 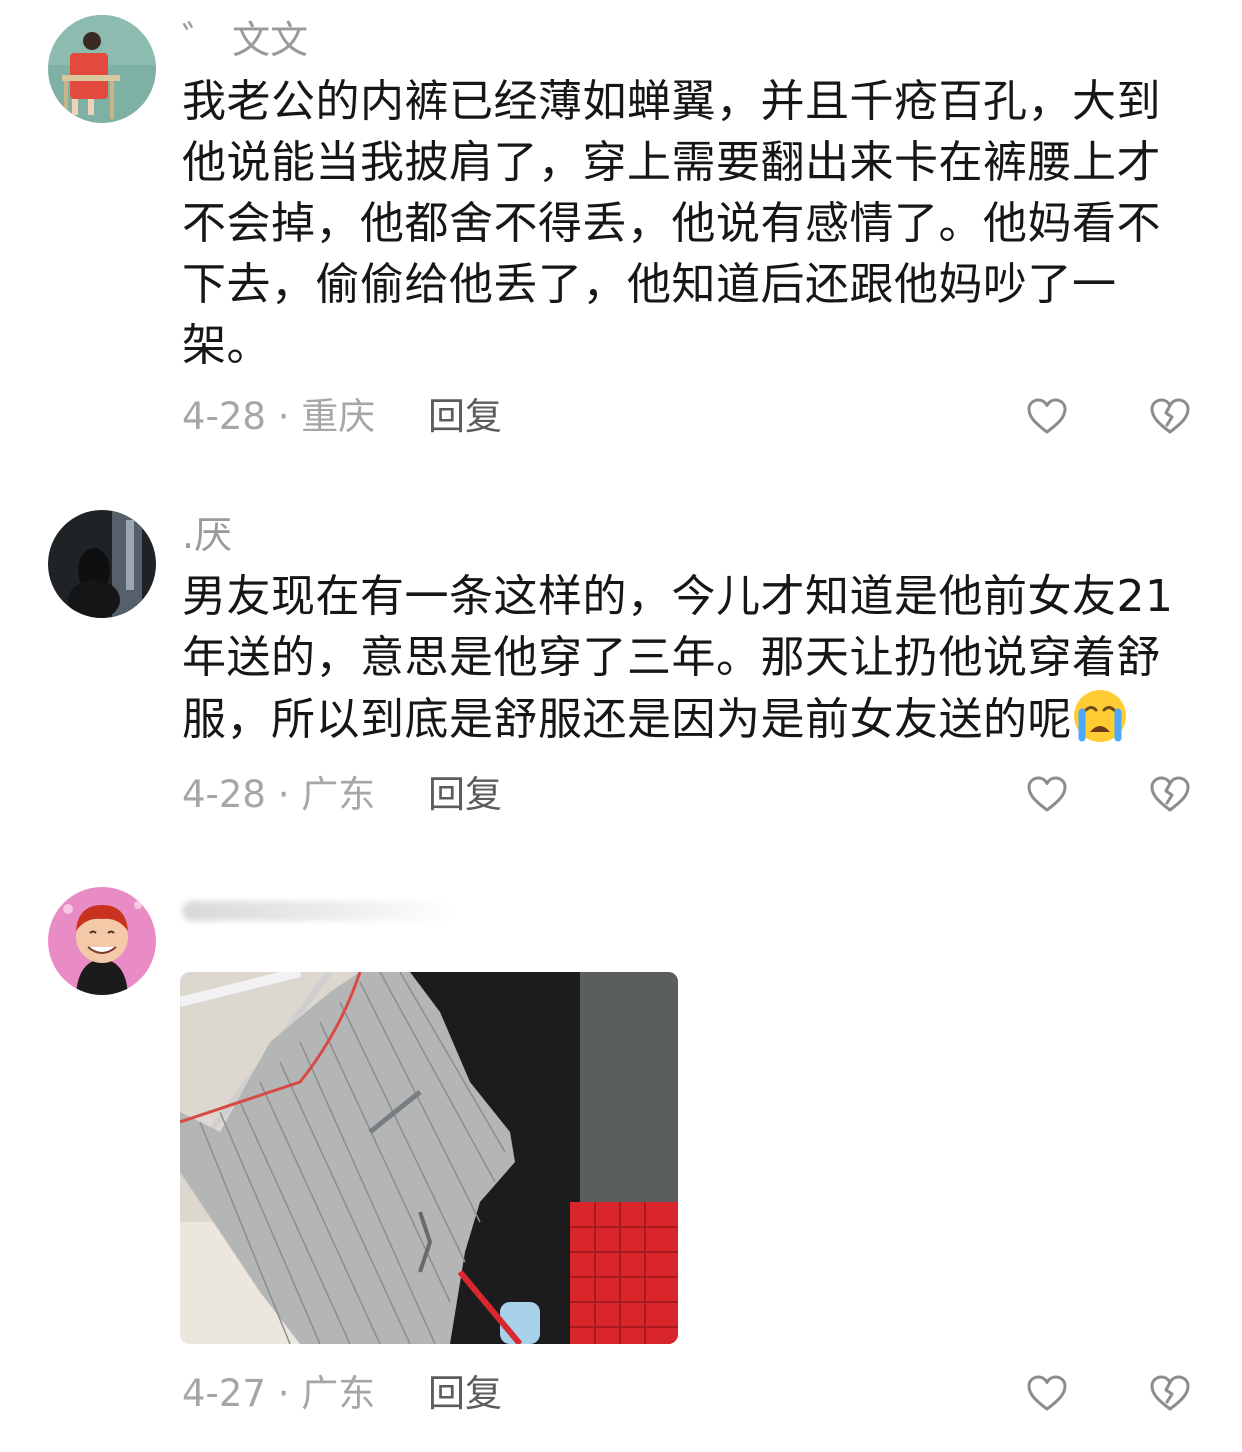 What do you see at coordinates (279, 794) in the screenshot?
I see `comment-date-location: 4-28 · 广东` at bounding box center [279, 794].